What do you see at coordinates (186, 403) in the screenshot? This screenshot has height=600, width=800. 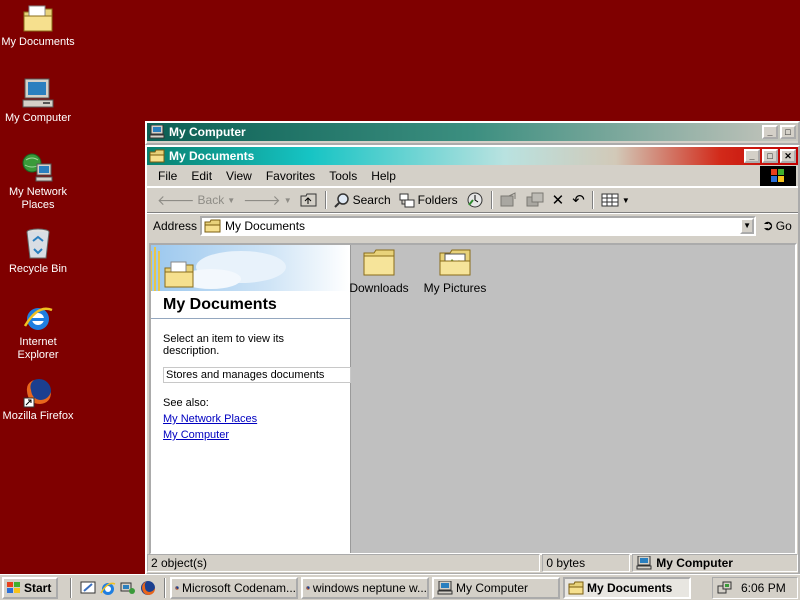 I see `see-also-label: See also:` at bounding box center [186, 403].